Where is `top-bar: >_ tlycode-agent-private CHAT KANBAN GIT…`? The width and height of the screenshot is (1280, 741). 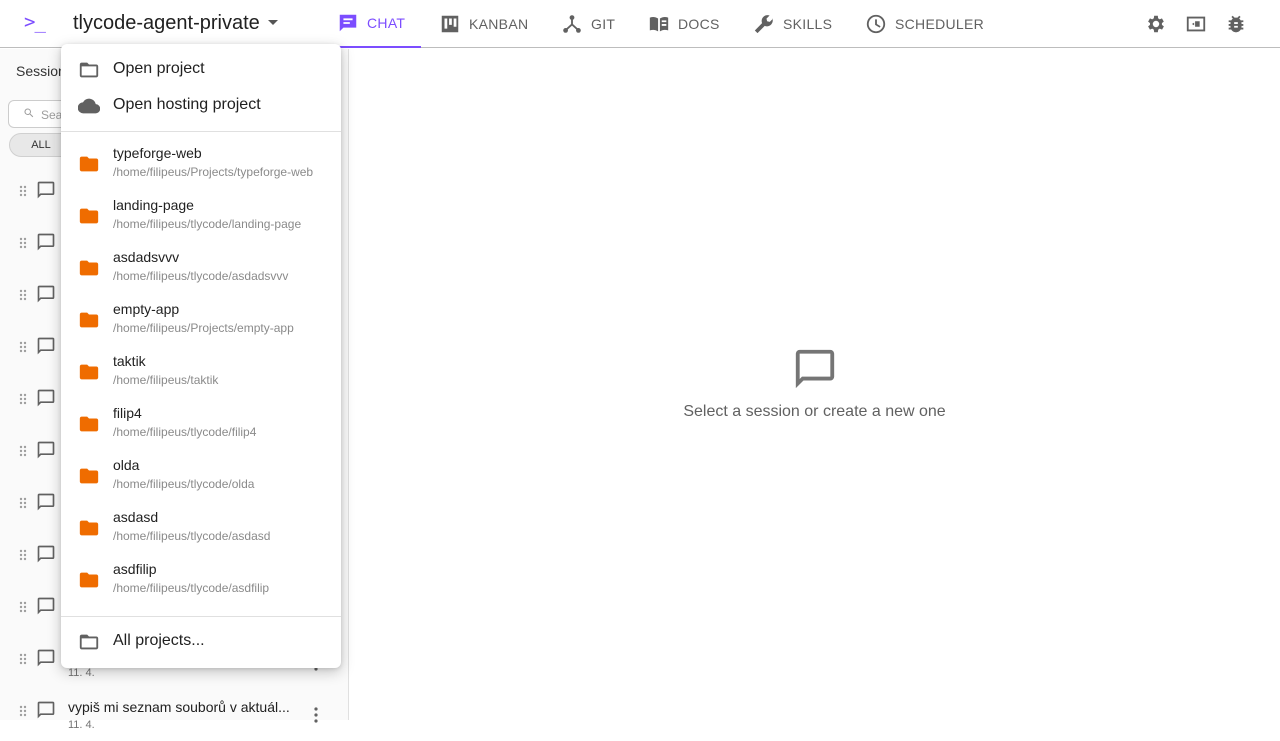
top-bar: >_ tlycode-agent-private CHAT KANBAN GIT… is located at coordinates (640, 24).